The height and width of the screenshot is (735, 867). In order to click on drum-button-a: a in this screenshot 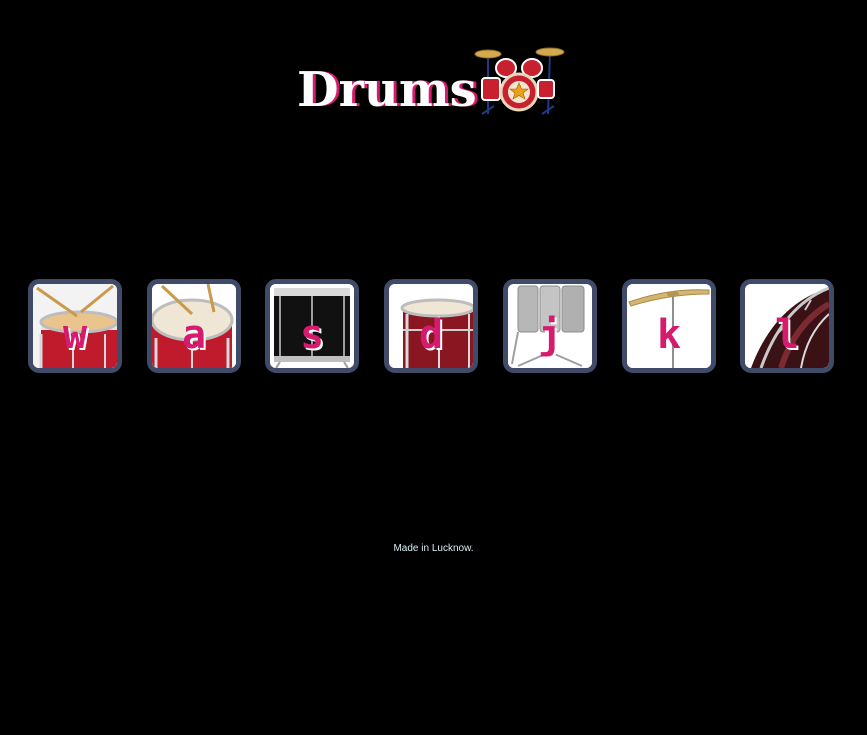, I will do `click(194, 326)`.